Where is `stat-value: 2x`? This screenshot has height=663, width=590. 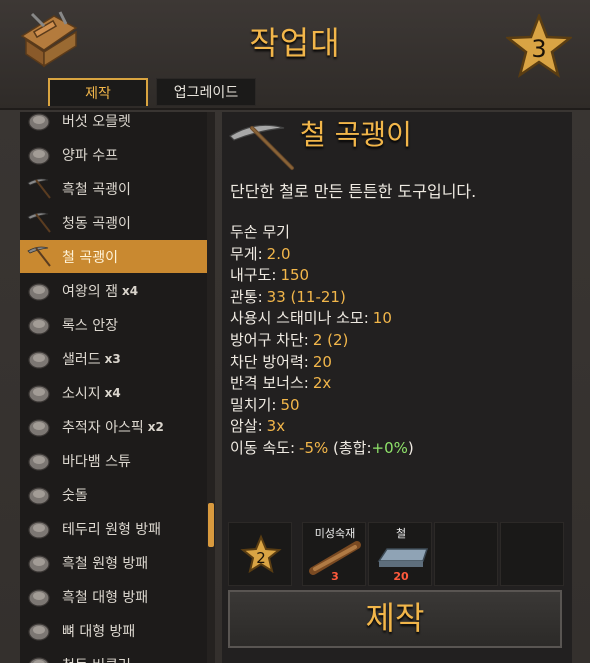 stat-value: 2x is located at coordinates (322, 383).